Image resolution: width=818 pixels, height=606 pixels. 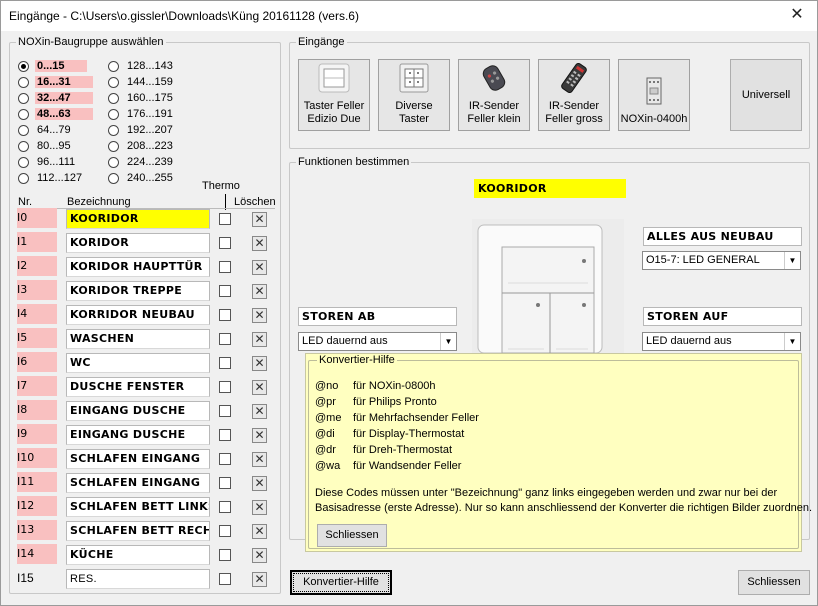 I want to click on bezeichnung-input: KORRIDOR NEUBAU, so click(x=138, y=315).